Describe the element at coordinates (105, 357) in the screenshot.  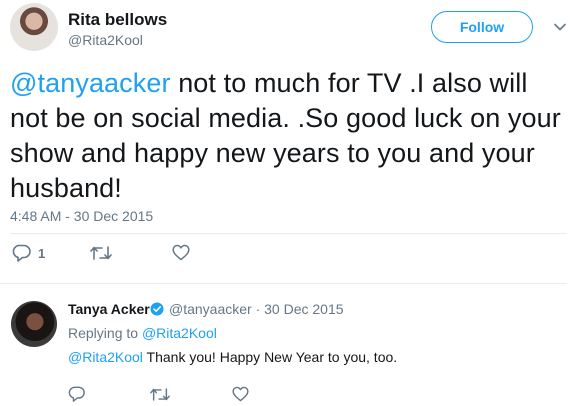
I see `mention-link: @Rita2Kool` at that location.